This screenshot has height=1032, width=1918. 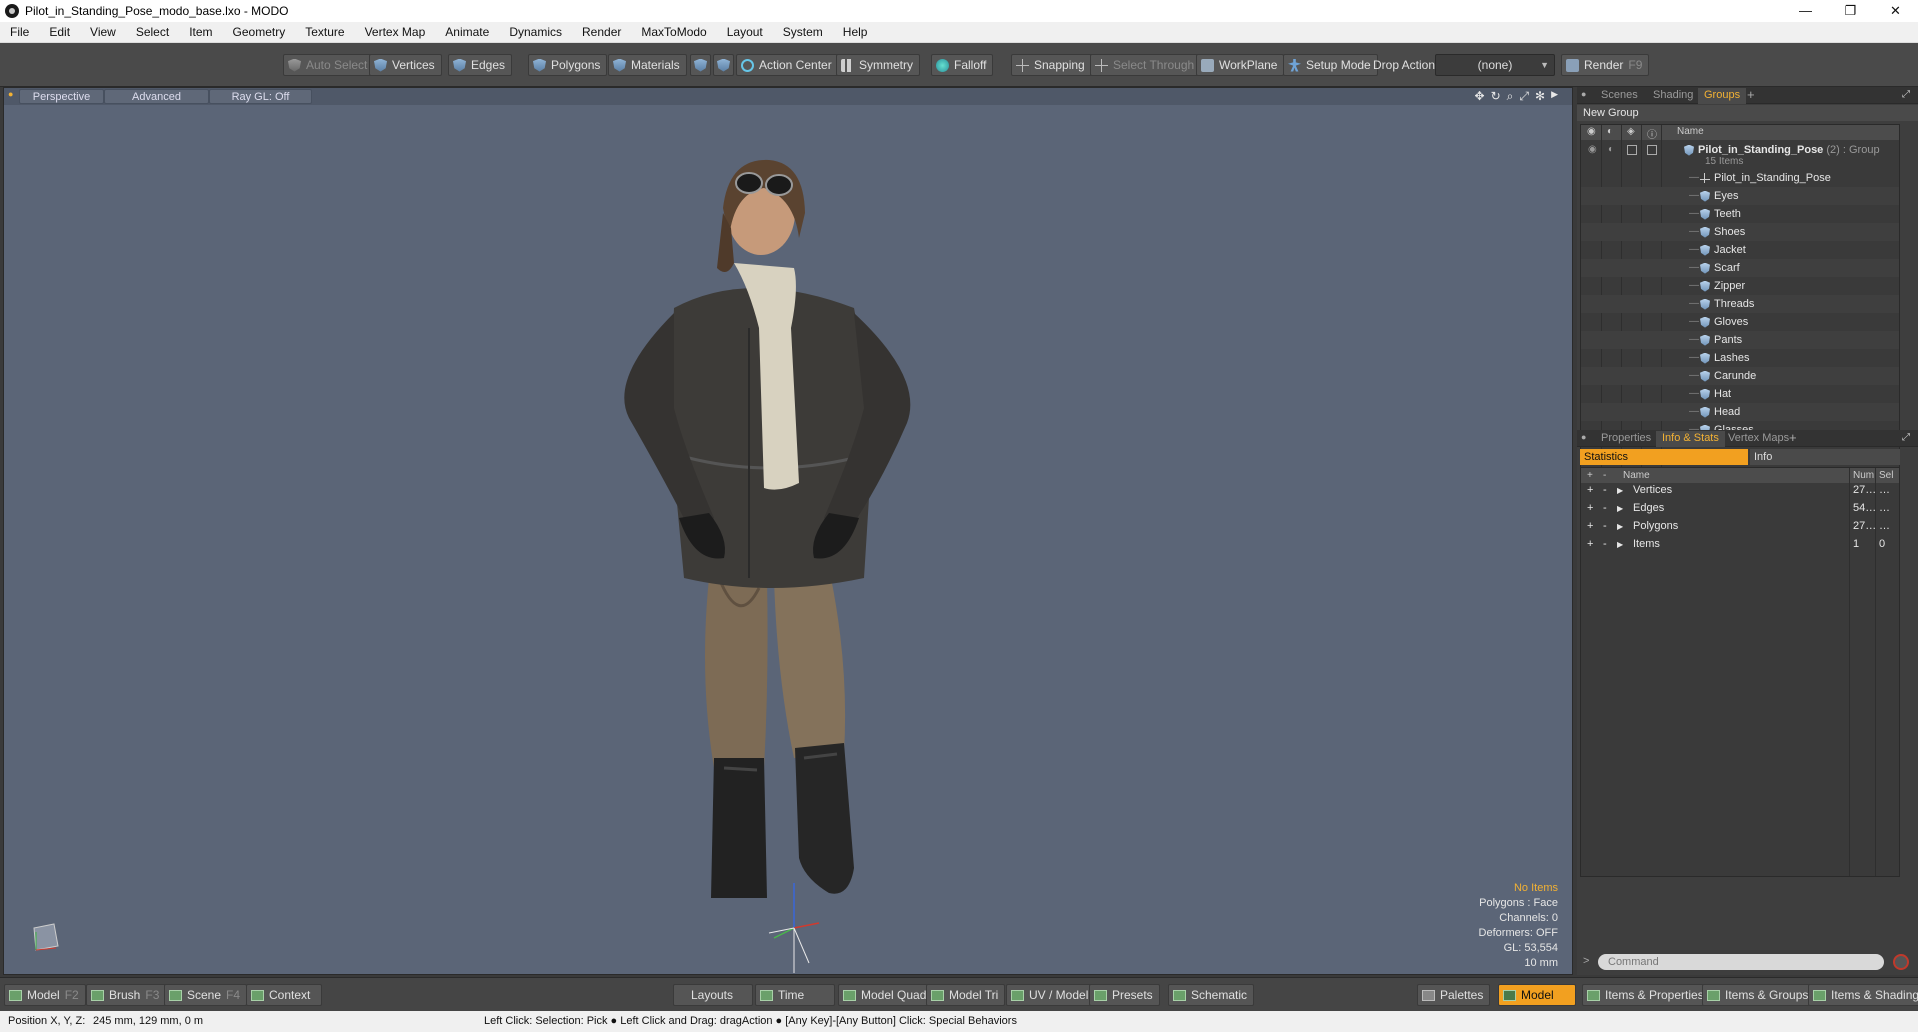 What do you see at coordinates (1825, 457) in the screenshot?
I see `tab-info: Info` at bounding box center [1825, 457].